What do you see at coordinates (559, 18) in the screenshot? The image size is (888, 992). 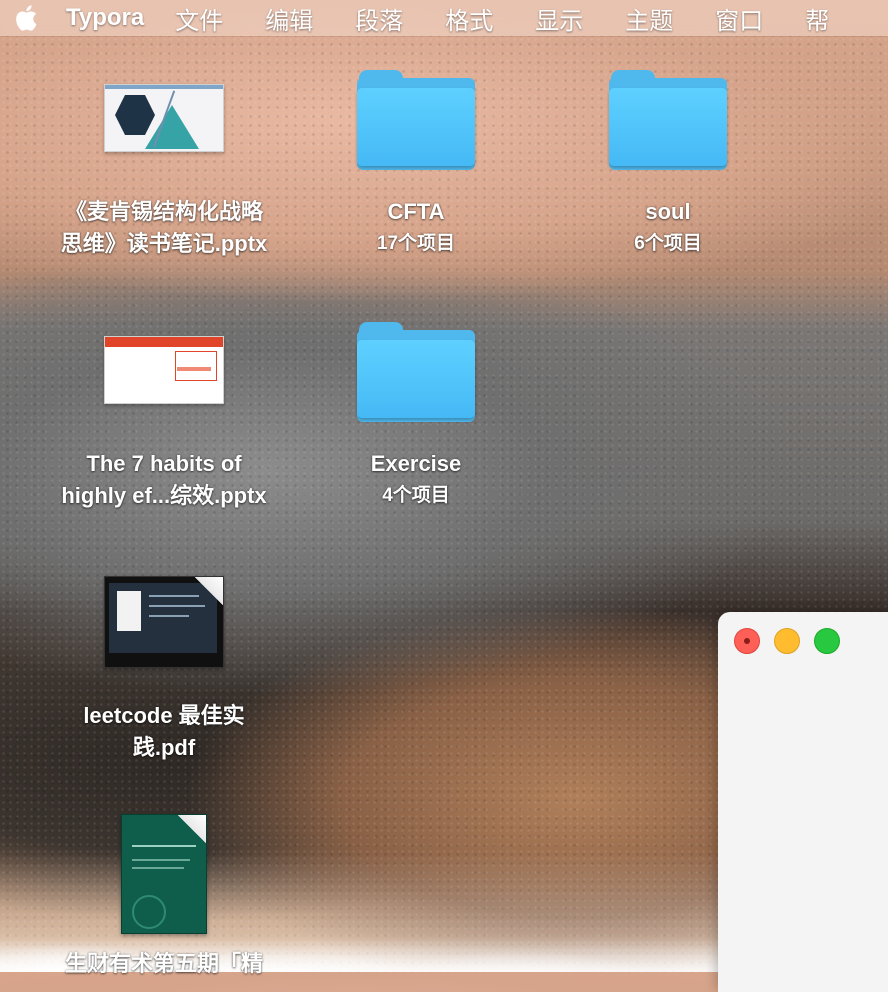 I see `menu-view: 显示` at bounding box center [559, 18].